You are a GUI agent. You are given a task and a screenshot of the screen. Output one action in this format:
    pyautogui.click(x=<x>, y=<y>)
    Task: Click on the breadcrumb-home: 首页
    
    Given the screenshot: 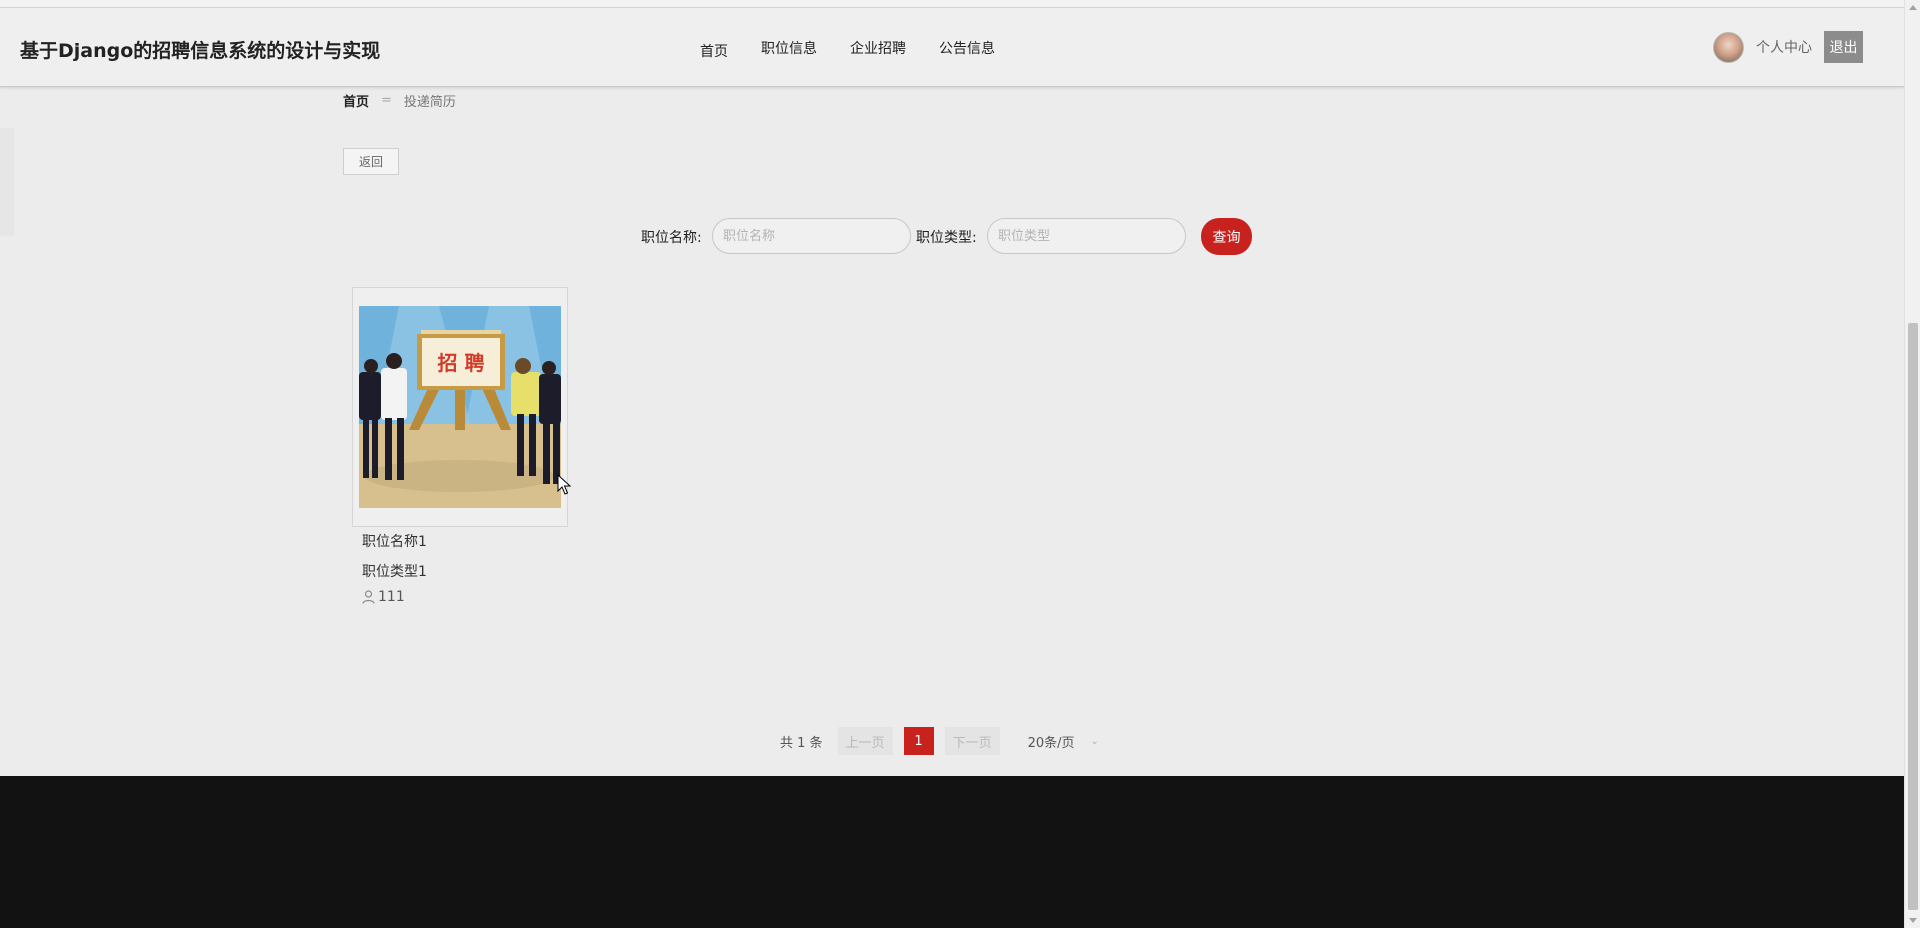 What is the action you would take?
    pyautogui.click(x=356, y=100)
    